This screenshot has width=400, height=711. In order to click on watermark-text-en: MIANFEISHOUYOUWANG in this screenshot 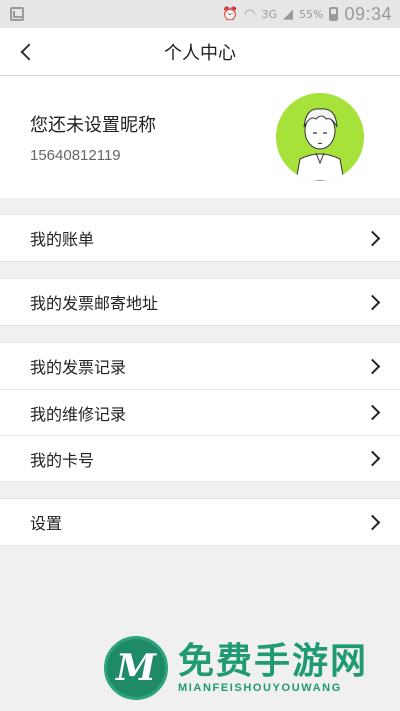, I will do `click(260, 688)`.